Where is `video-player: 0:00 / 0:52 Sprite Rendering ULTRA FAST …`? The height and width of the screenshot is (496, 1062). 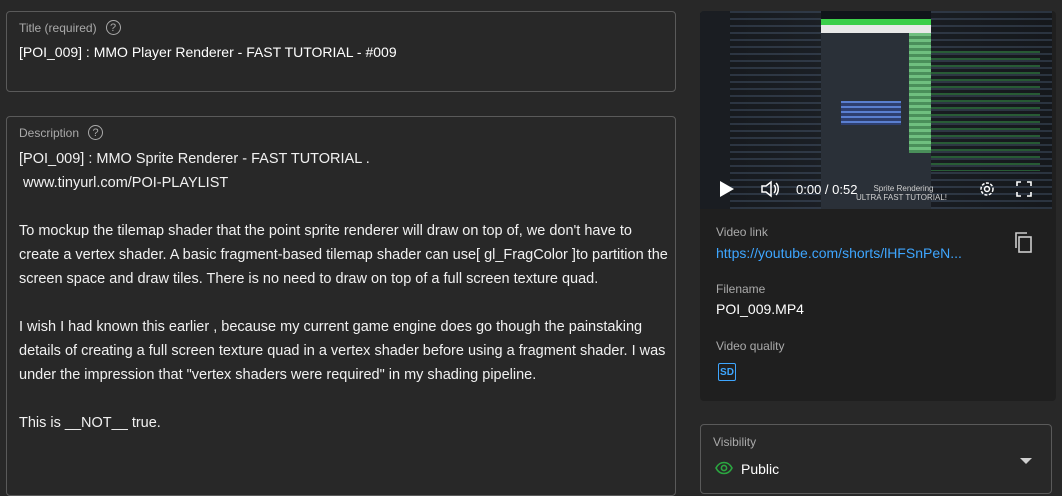
video-player: 0:00 / 0:52 Sprite Rendering ULTRA FAST … is located at coordinates (876, 110).